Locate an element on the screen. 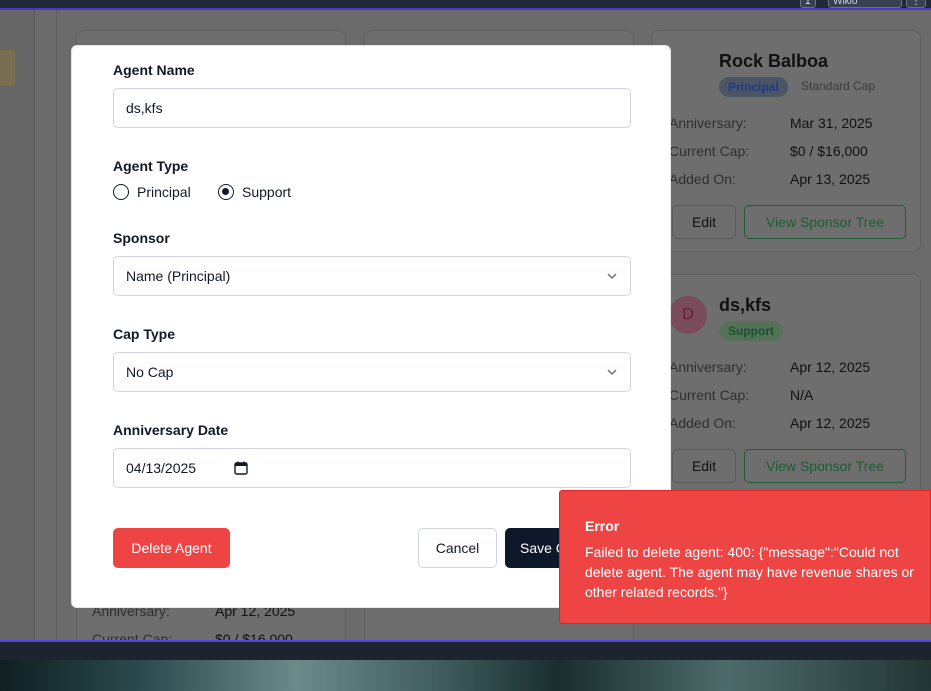 The width and height of the screenshot is (931, 691). background-image is located at coordinates (465, 675).